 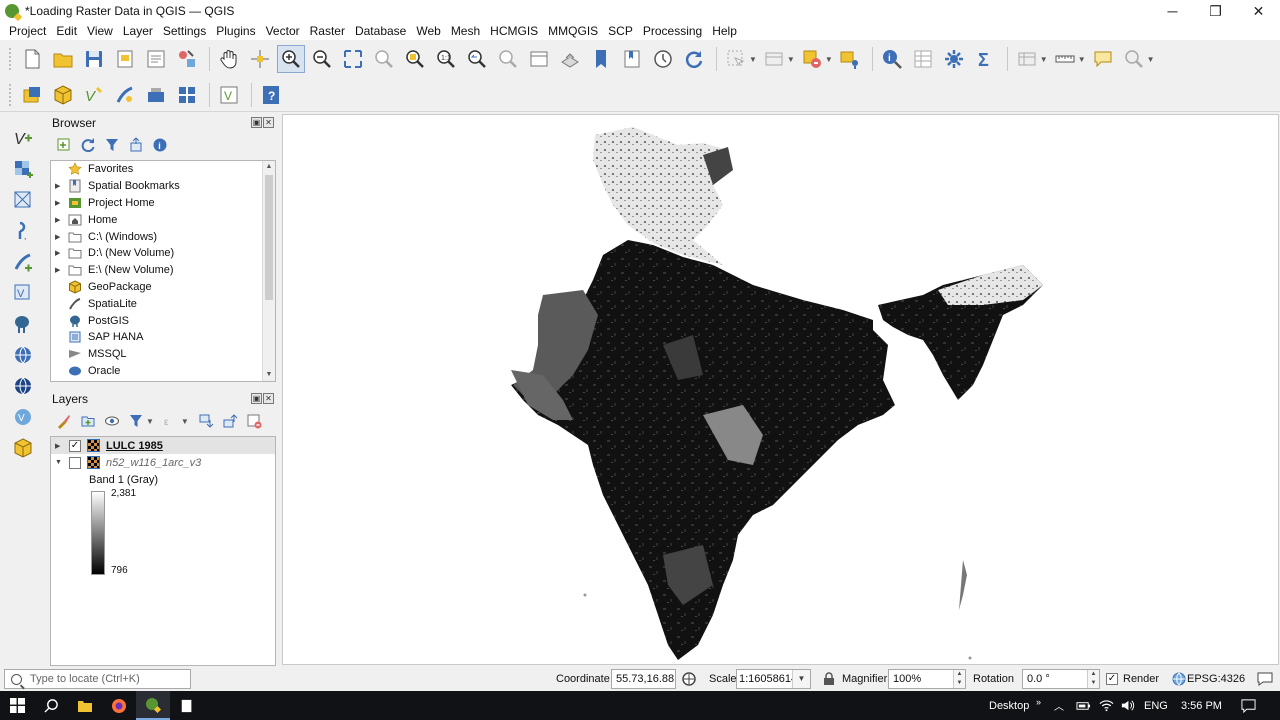 What do you see at coordinates (156, 59) in the screenshot?
I see `layout-manager-icon` at bounding box center [156, 59].